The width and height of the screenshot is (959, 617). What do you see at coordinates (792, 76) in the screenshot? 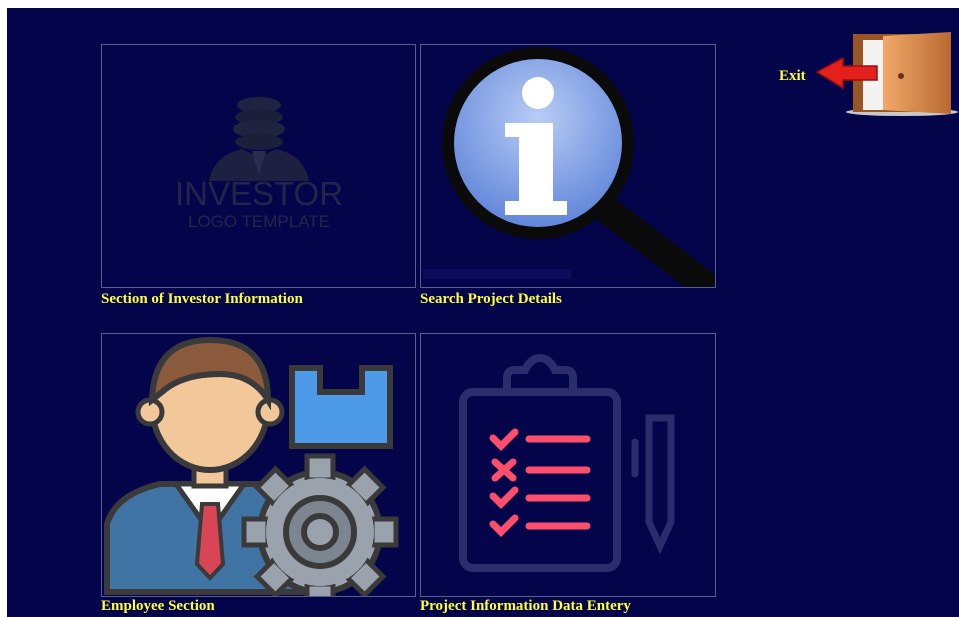
I see `exit-label: Exit` at bounding box center [792, 76].